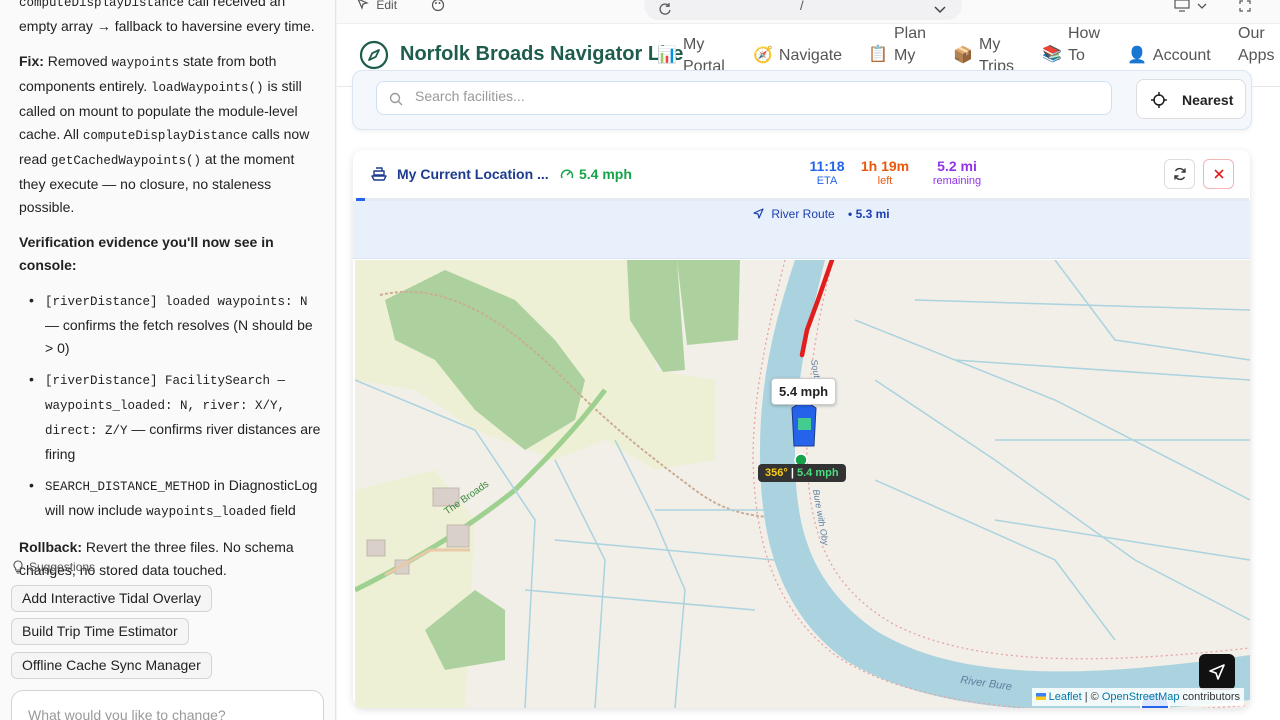  Describe the element at coordinates (1052, 54) in the screenshot. I see `books-icon: 📚` at that location.